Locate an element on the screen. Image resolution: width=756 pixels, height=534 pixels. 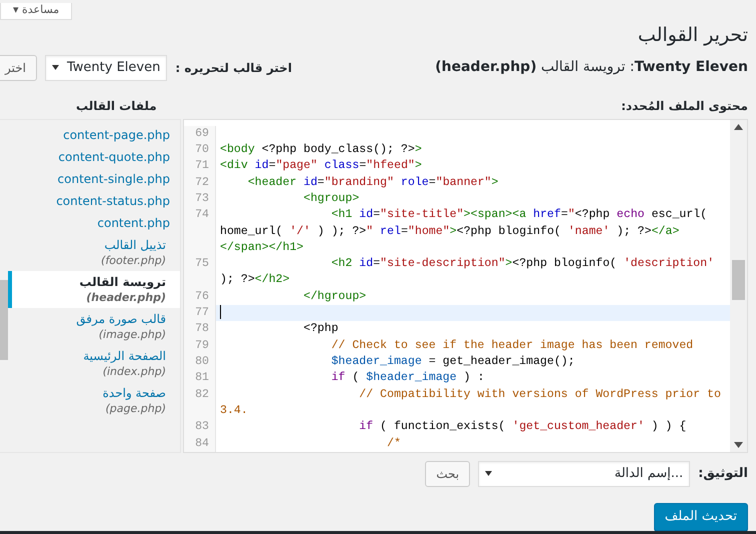
code-line: <header id="branding" role="banner"> is located at coordinates (373, 182).